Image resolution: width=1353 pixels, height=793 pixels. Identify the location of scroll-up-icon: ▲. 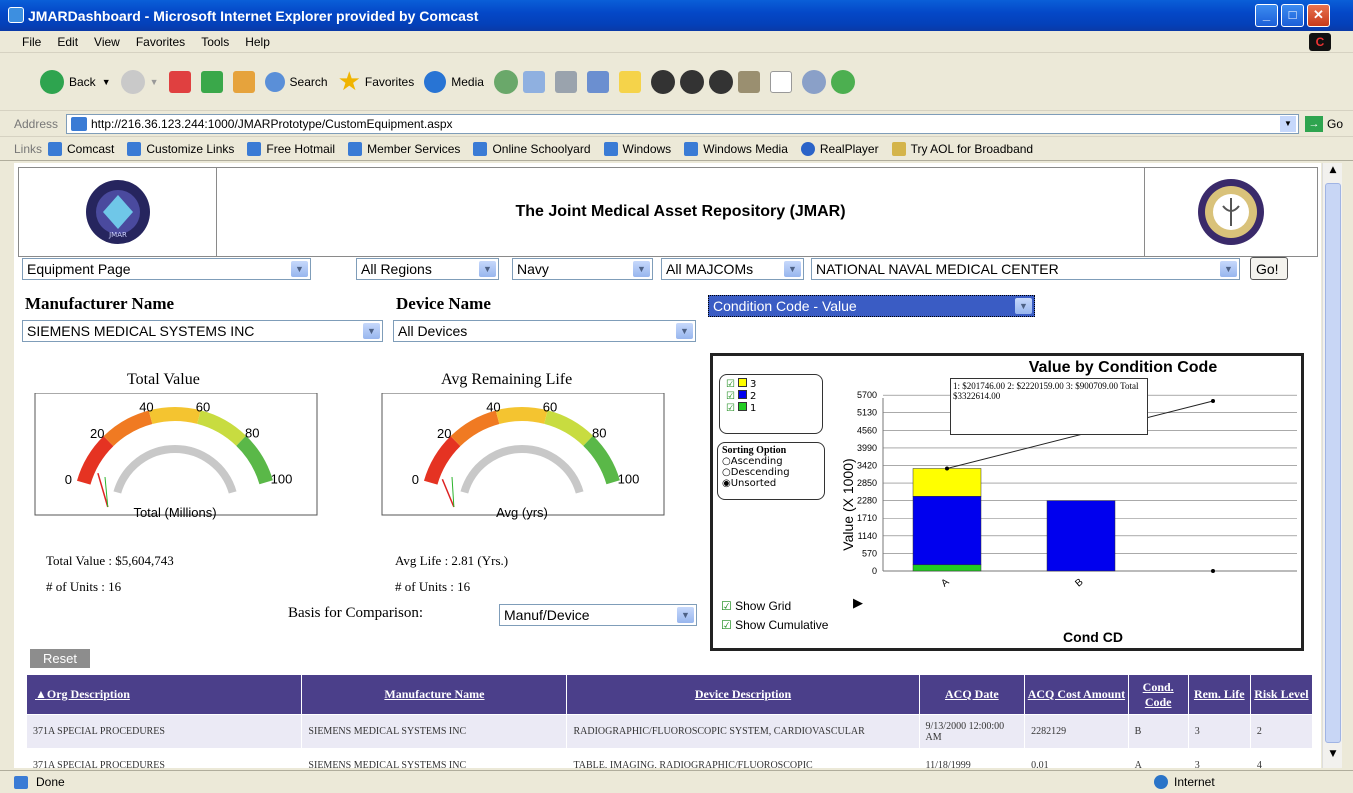
(1333, 173).